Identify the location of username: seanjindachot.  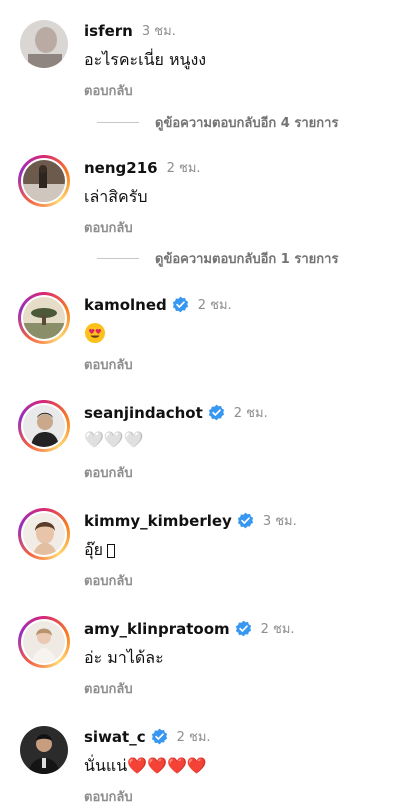
(143, 413).